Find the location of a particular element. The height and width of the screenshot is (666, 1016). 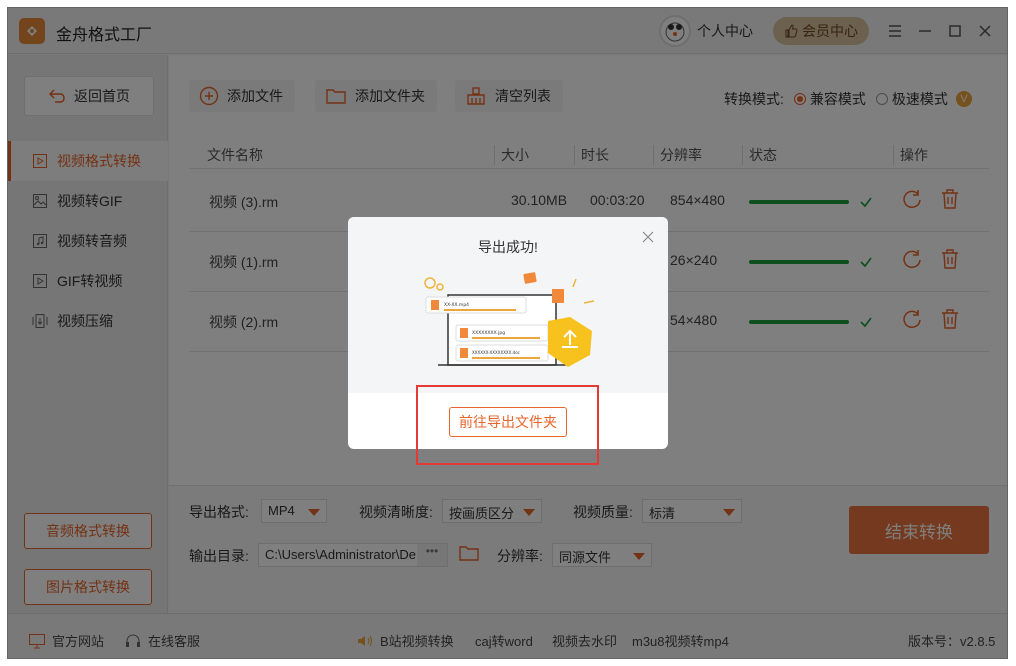

illustration-file-name: XXXXXXXX.jpg is located at coordinates (488, 333).